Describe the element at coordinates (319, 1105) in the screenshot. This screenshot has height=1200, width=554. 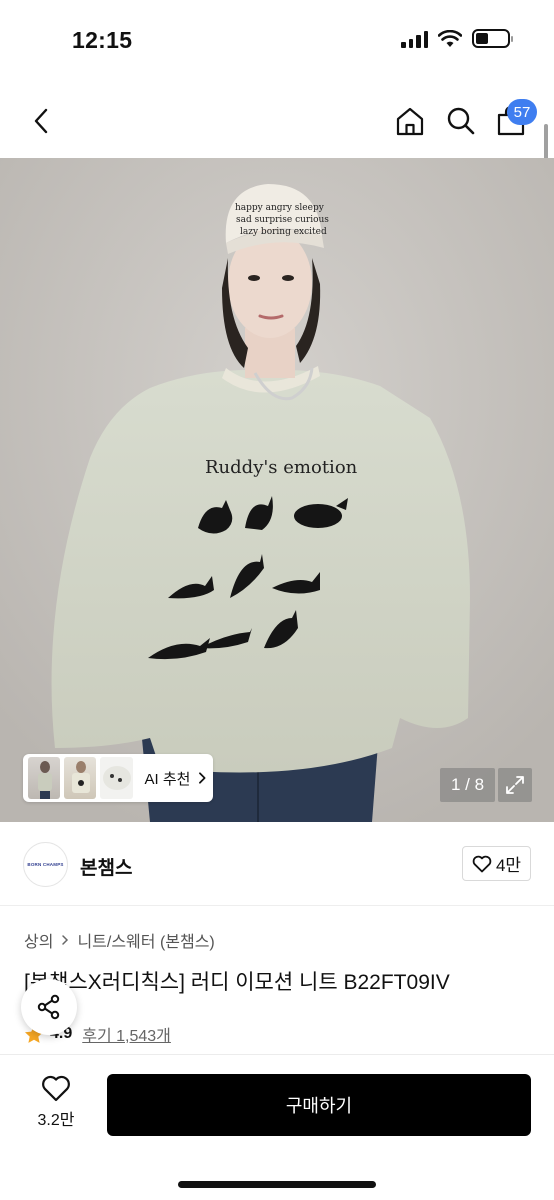
I see `buy-button: 구매하기` at that location.